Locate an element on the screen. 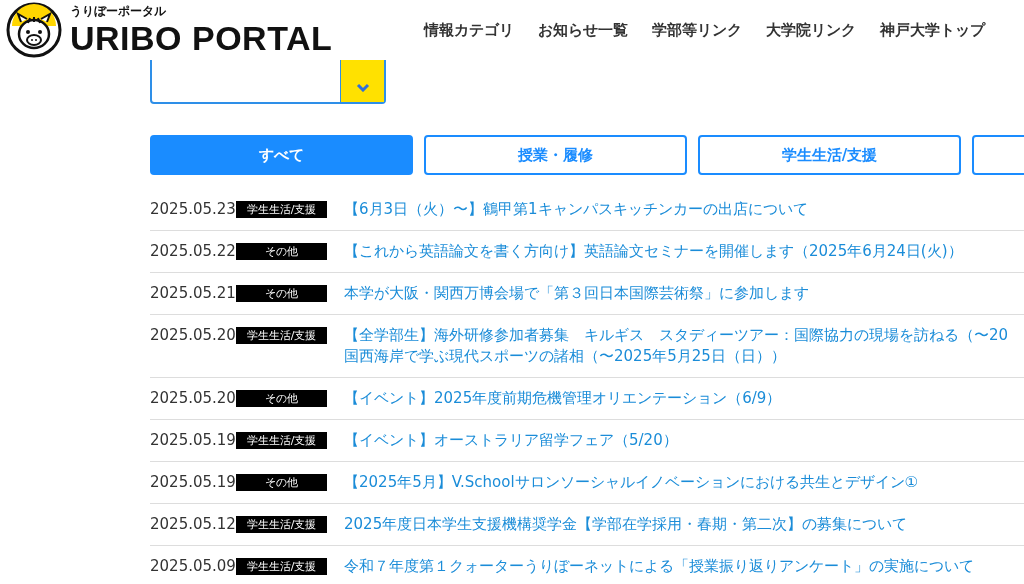 The height and width of the screenshot is (584, 1024). category-tab: すべて is located at coordinates (281, 155).